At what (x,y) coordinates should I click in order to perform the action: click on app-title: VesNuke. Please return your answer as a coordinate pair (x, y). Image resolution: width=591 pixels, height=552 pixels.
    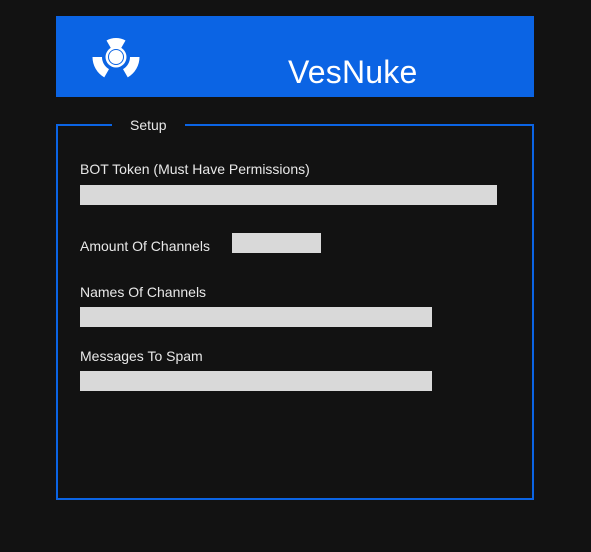
    Looking at the image, I should click on (353, 72).